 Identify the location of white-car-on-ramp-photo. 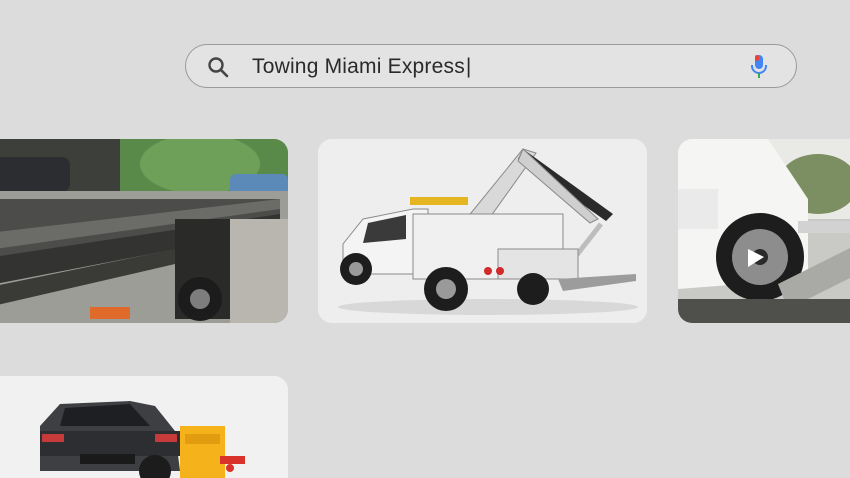
(764, 231).